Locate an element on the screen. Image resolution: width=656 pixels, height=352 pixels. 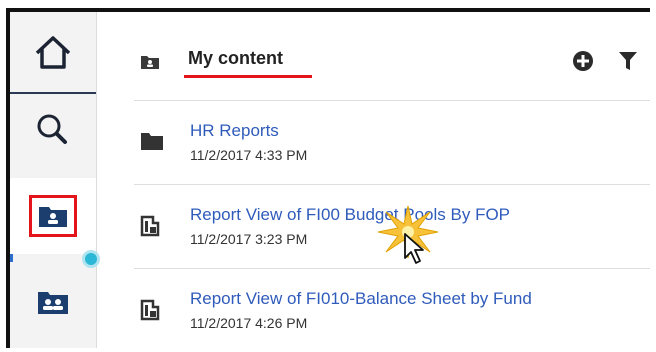
home-icon is located at coordinates (53, 52).